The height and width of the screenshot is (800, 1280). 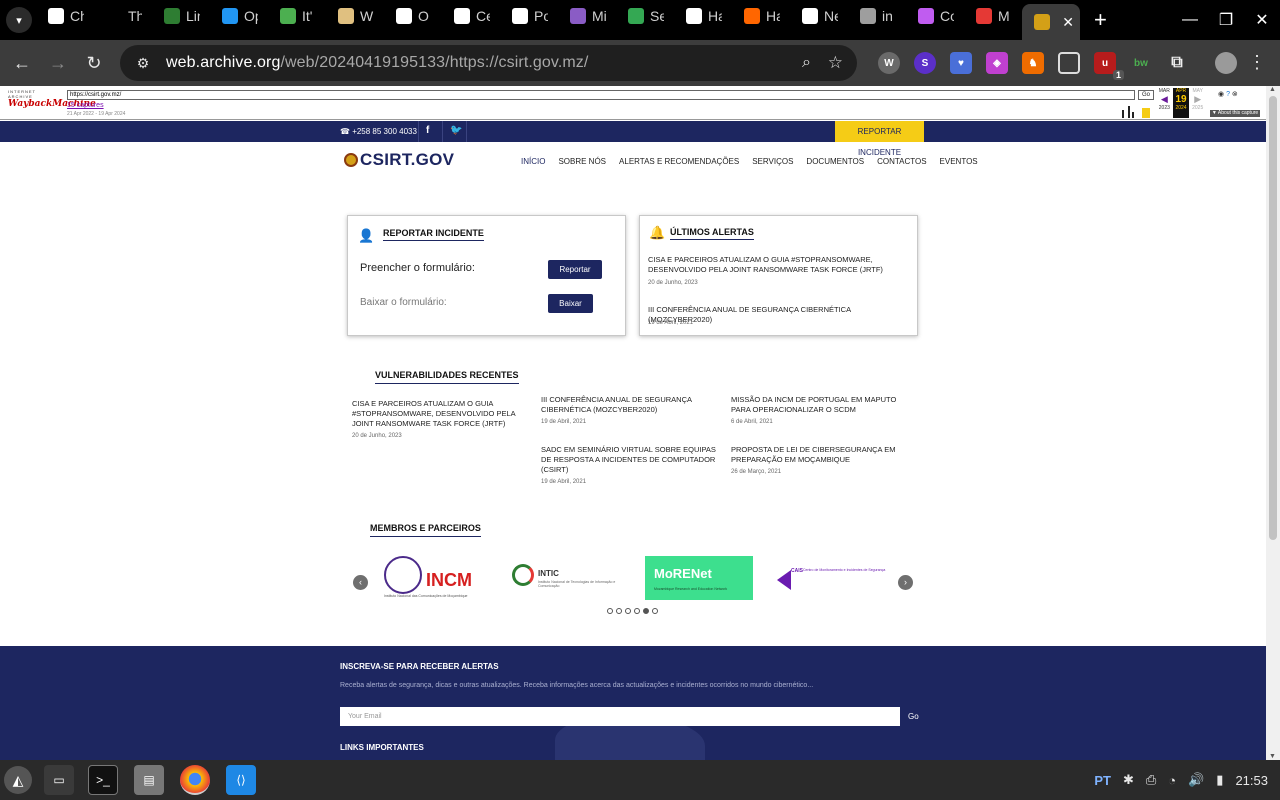 I want to click on files-app-icon: ▭, so click(x=59, y=780).